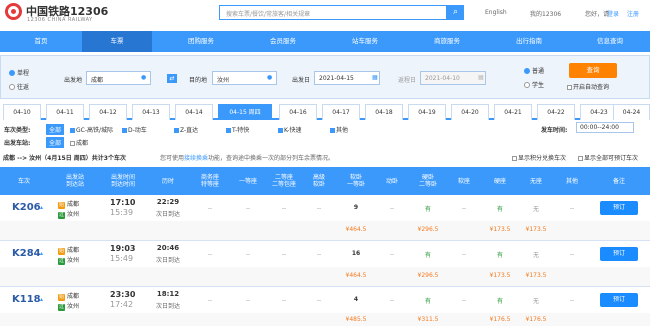 This screenshot has height=326, width=650. What do you see at coordinates (69, 297) in the screenshot?
I see `from-station: 始成都` at bounding box center [69, 297].